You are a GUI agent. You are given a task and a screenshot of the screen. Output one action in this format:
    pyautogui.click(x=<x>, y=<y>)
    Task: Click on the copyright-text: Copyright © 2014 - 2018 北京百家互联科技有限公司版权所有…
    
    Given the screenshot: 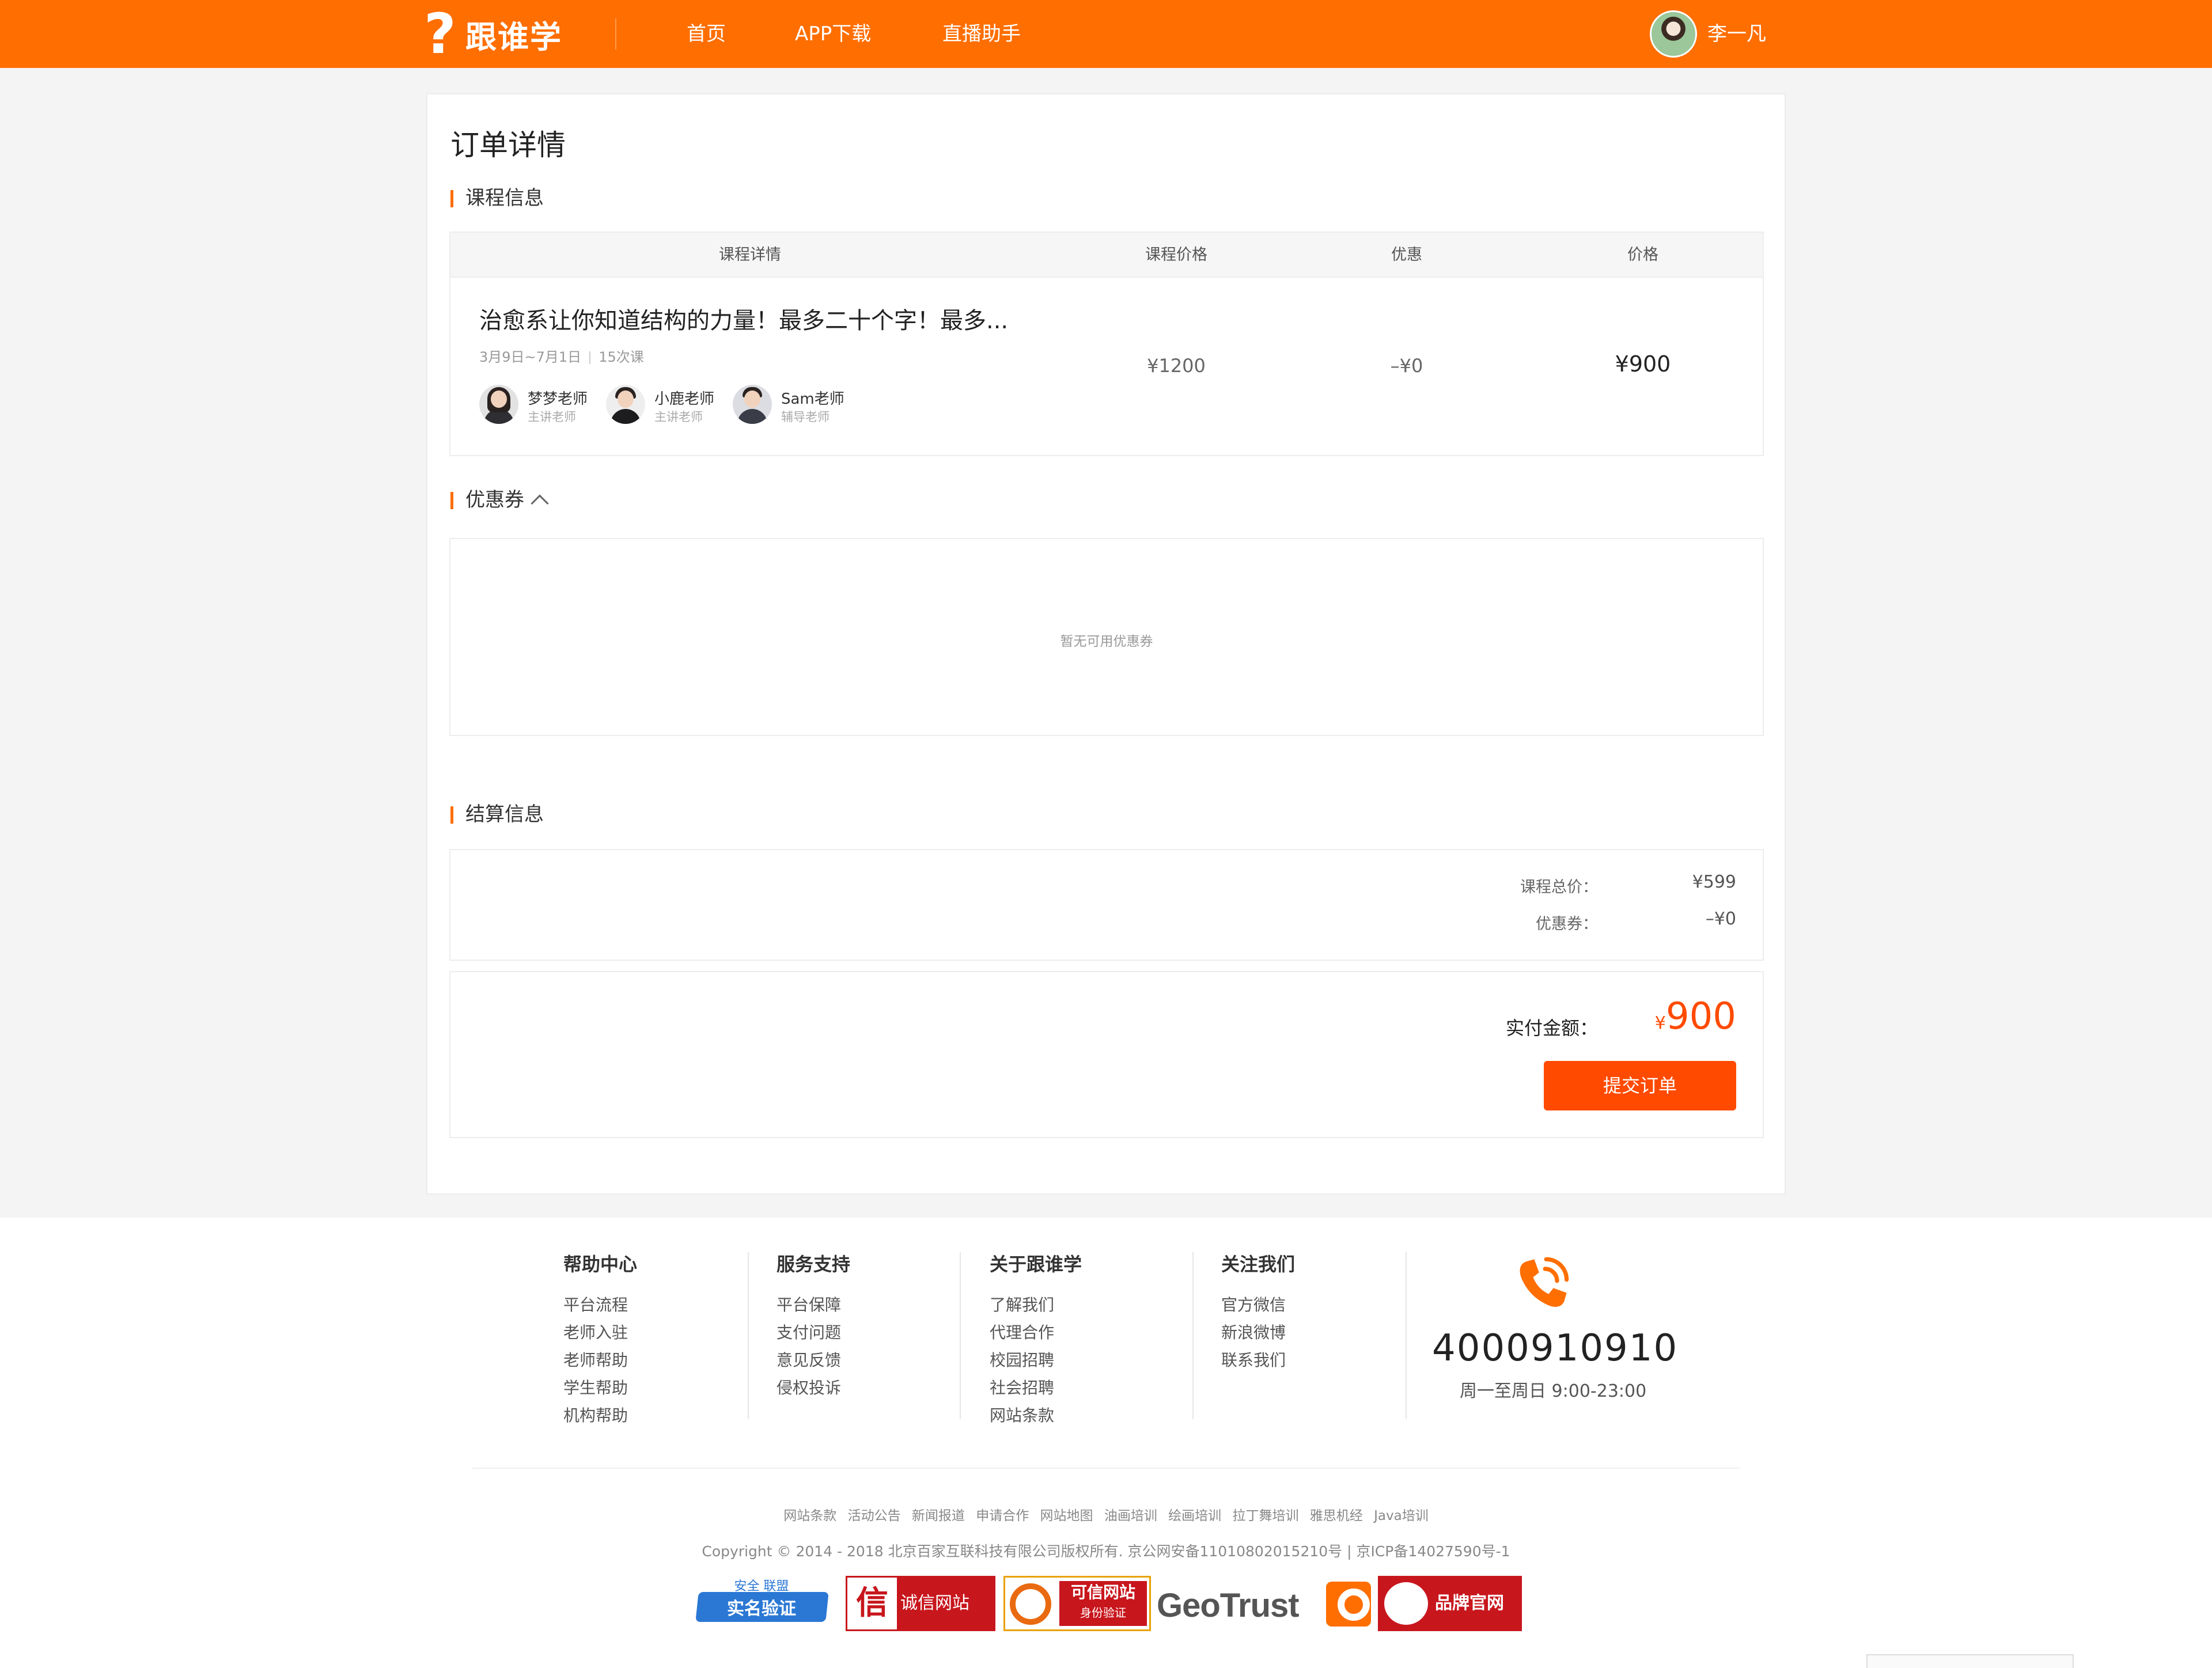 What is the action you would take?
    pyautogui.click(x=1106, y=1551)
    